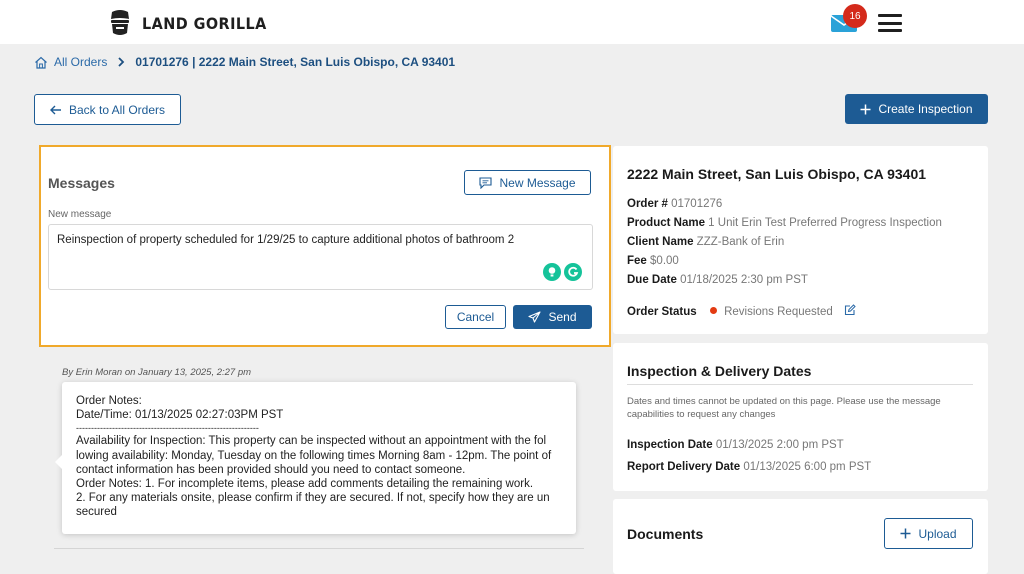 Image resolution: width=1024 pixels, height=574 pixels. I want to click on home-icon, so click(41, 62).